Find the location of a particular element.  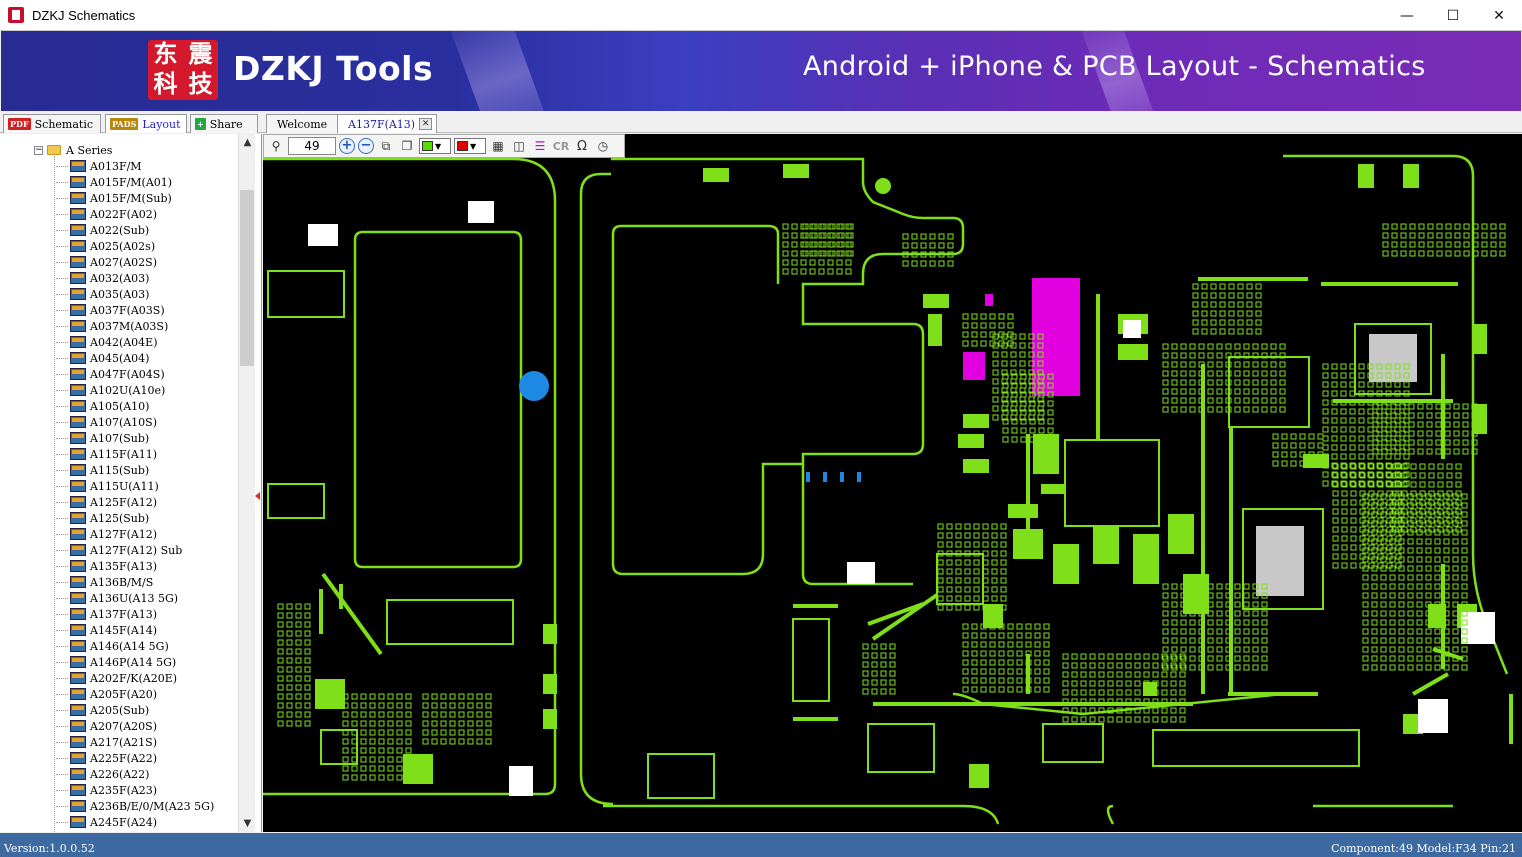

component-info: Component:49 Model:F34 Pin:21 is located at coordinates (1423, 848).